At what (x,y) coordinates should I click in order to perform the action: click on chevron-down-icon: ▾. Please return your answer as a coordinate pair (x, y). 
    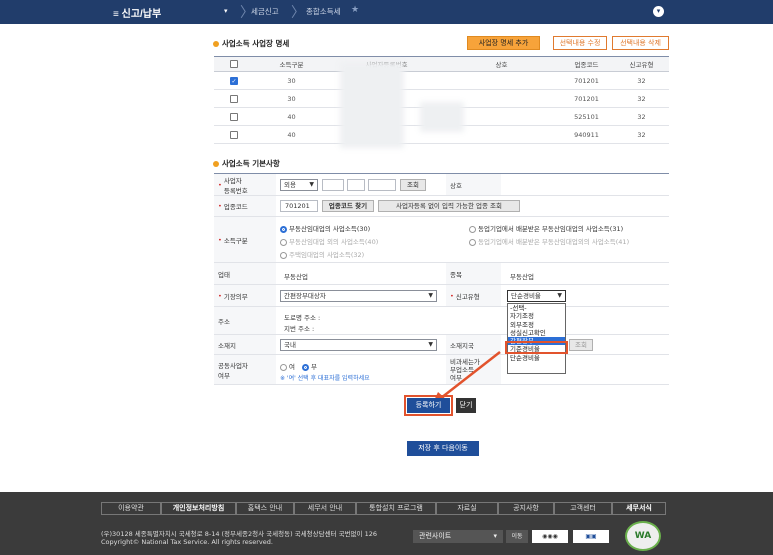
    Looking at the image, I should click on (495, 536).